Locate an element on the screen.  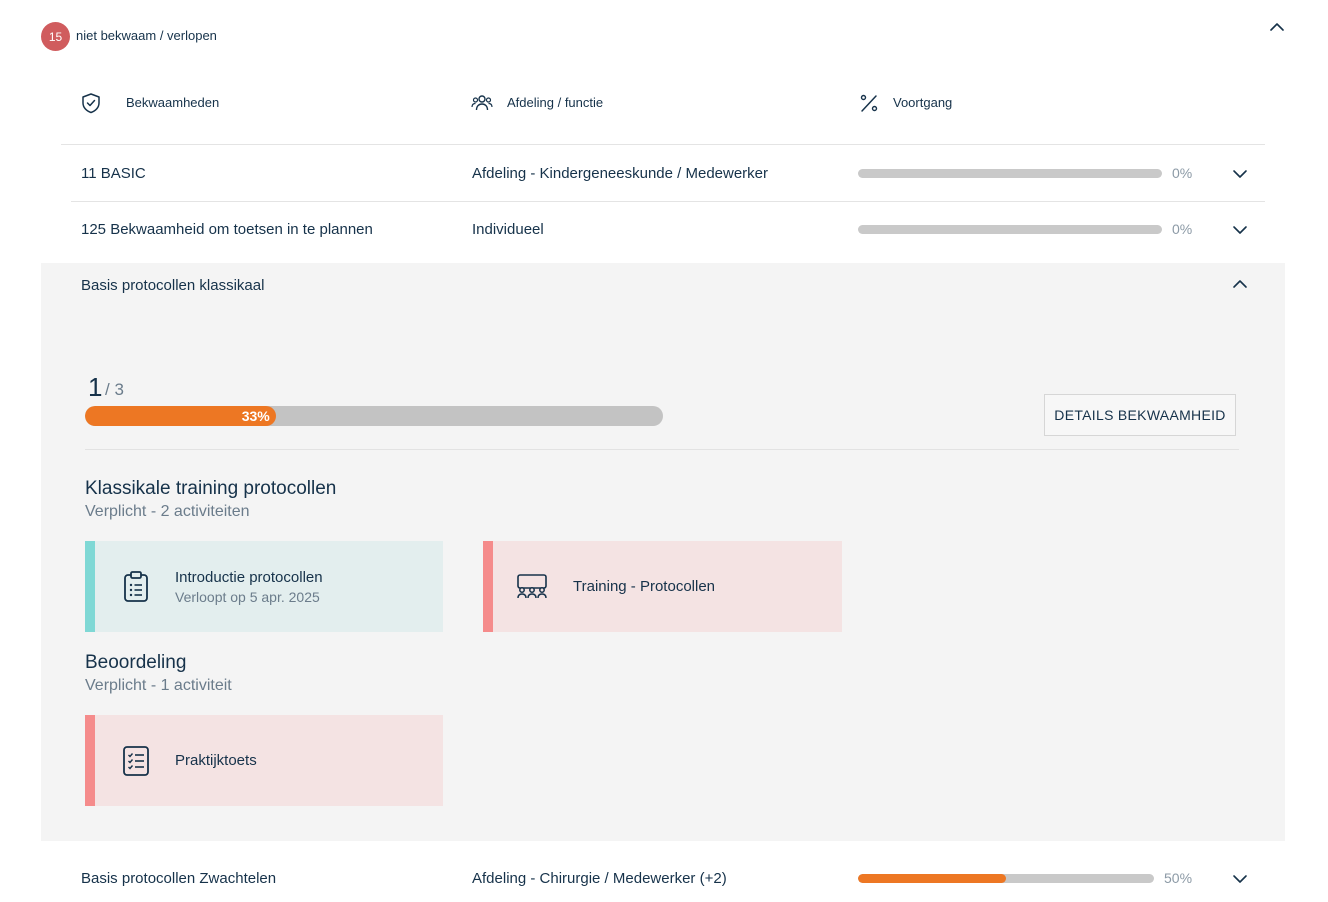
competence-progress-fill: 33% is located at coordinates (180, 416).